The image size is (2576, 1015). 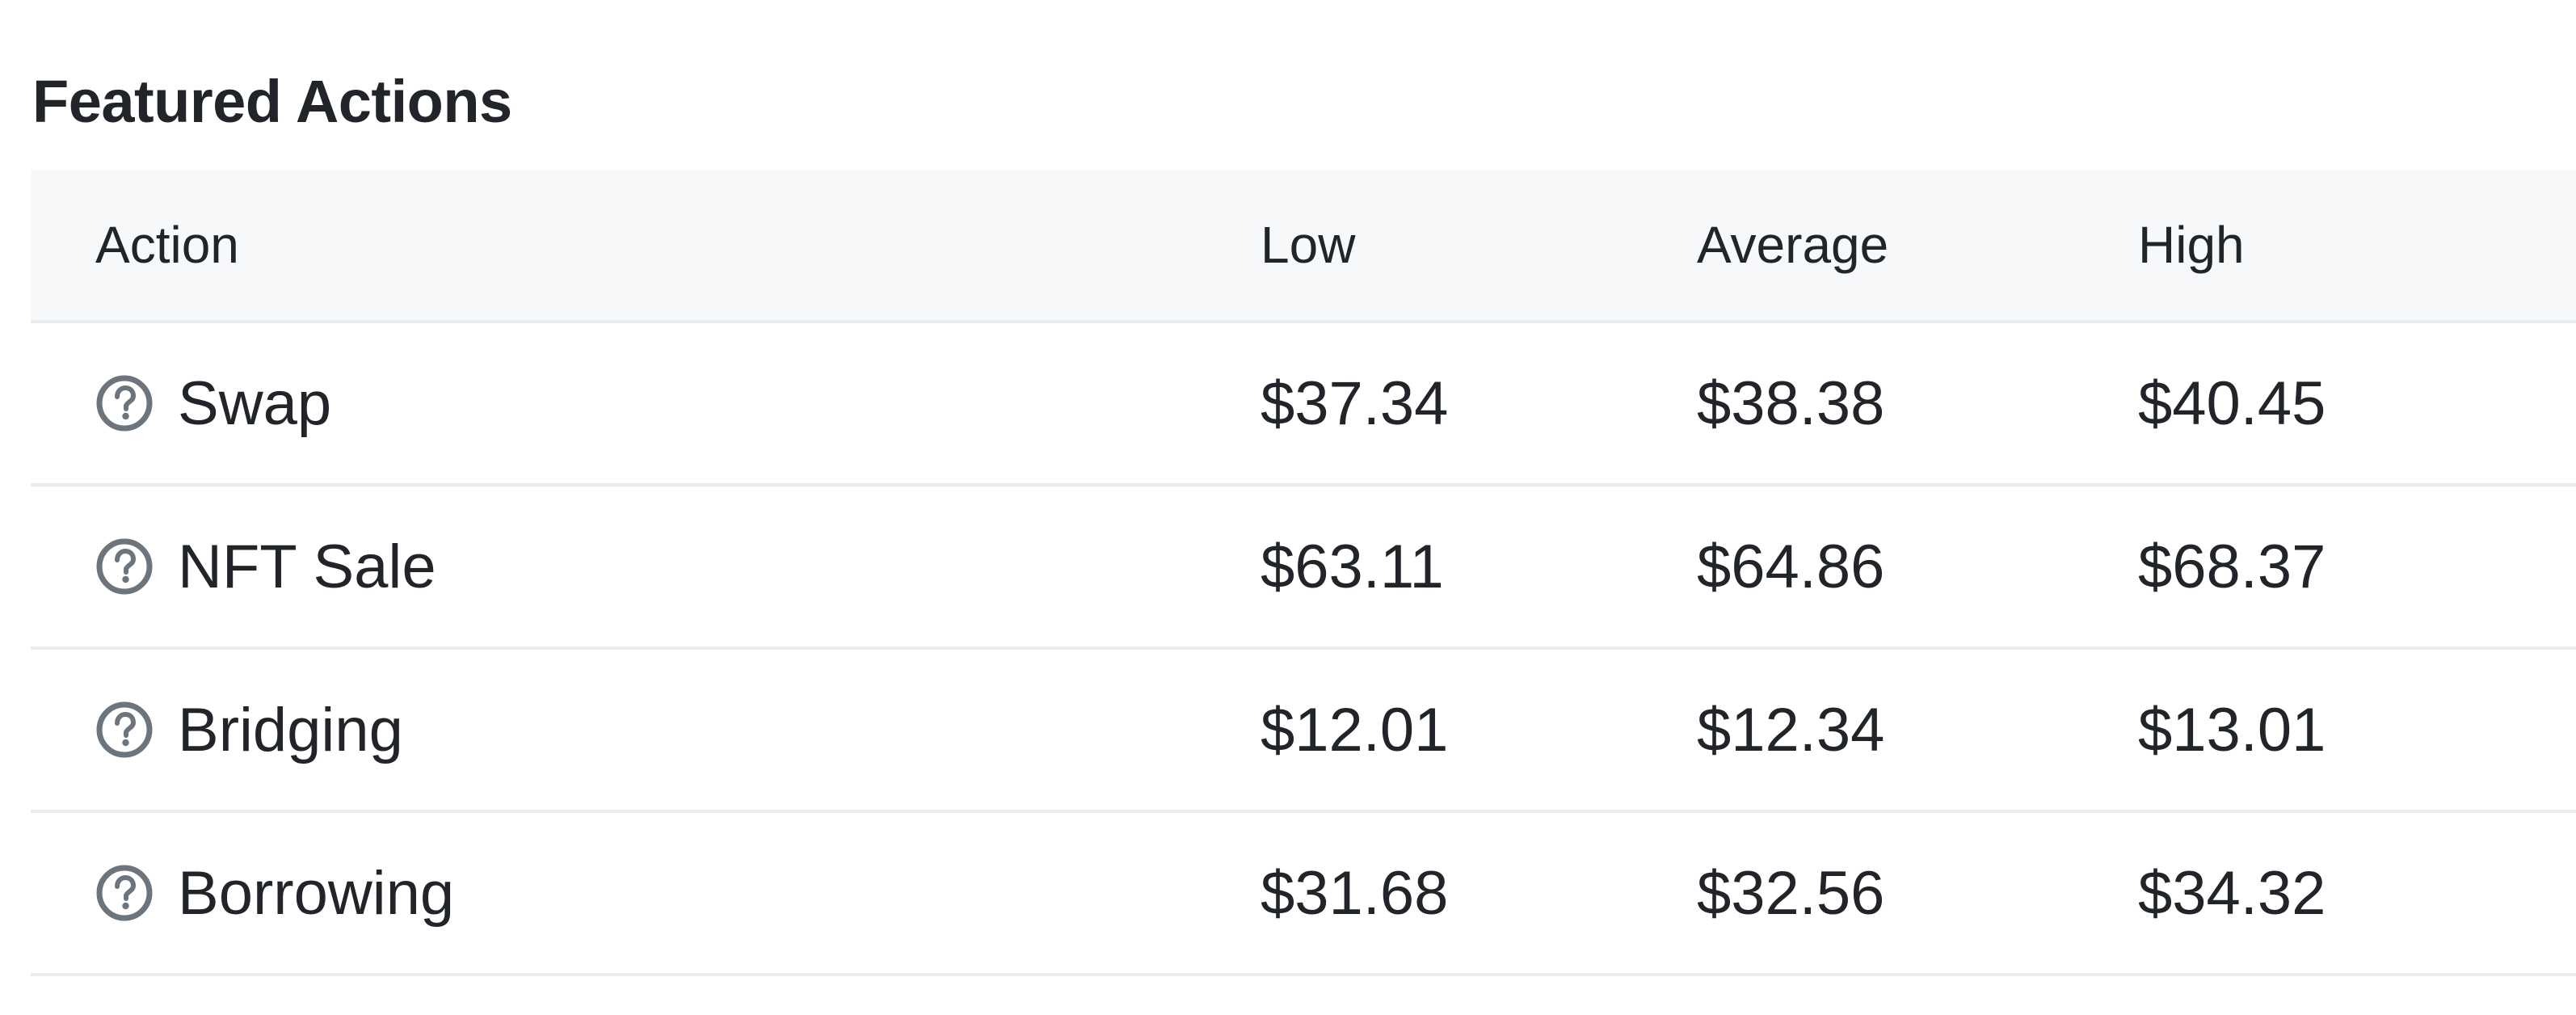 What do you see at coordinates (1352, 566) in the screenshot?
I see `low-value: $63.11` at bounding box center [1352, 566].